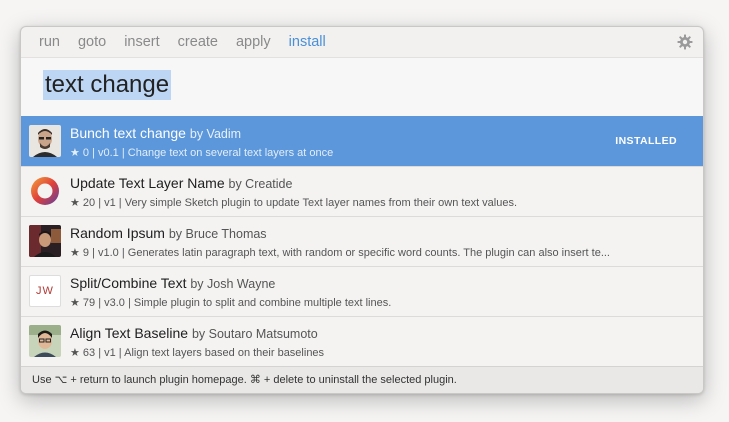  Describe the element at coordinates (307, 42) in the screenshot. I see `tab-install: install` at that location.